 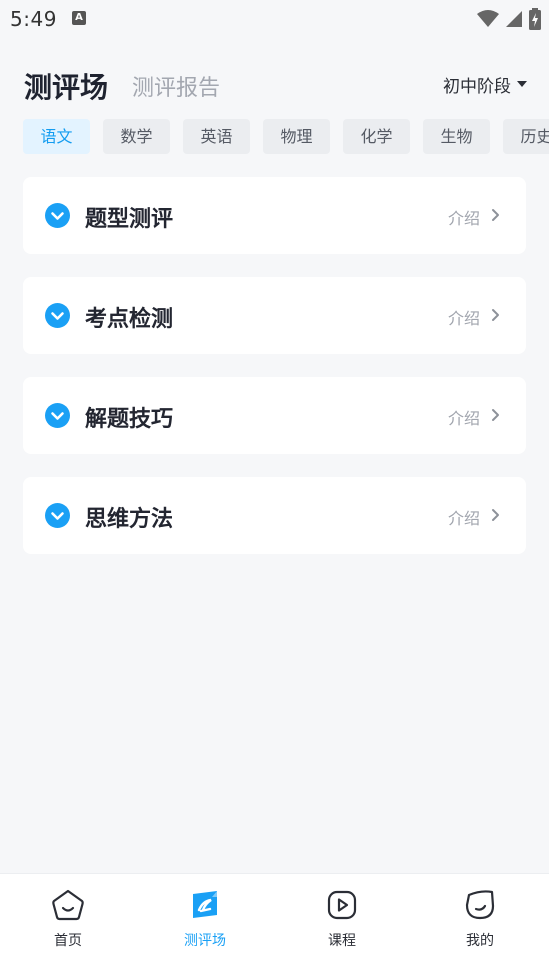 What do you see at coordinates (129, 419) in the screenshot?
I see `card-title: 解题技巧` at bounding box center [129, 419].